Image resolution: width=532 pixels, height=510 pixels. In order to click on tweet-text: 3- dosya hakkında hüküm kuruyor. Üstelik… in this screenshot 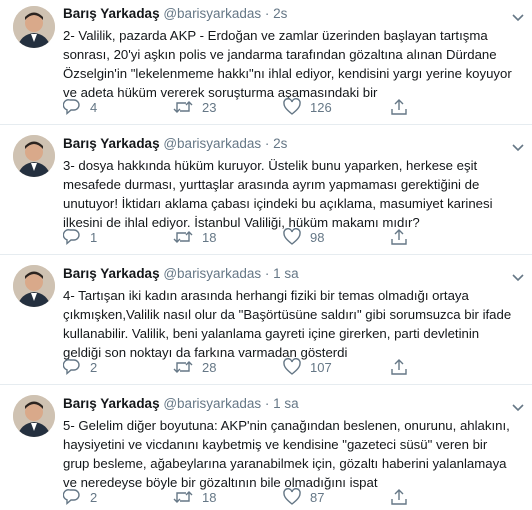, I will do `click(288, 194)`.